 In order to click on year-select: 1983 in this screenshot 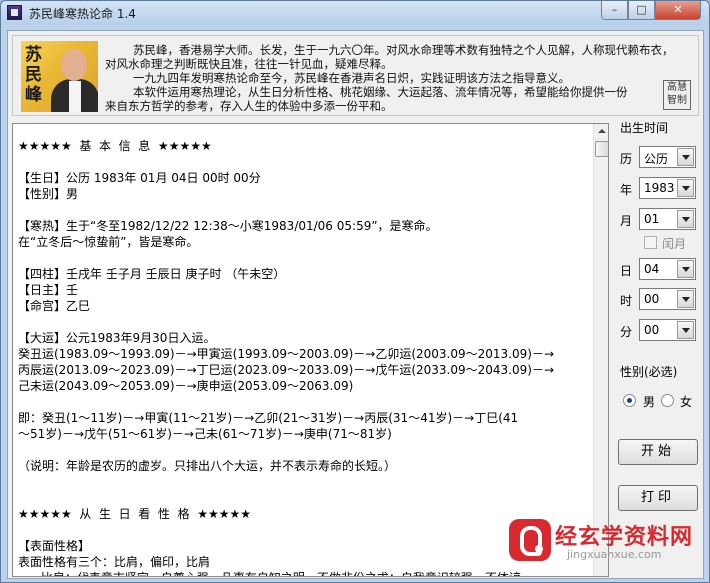, I will do `click(667, 188)`.